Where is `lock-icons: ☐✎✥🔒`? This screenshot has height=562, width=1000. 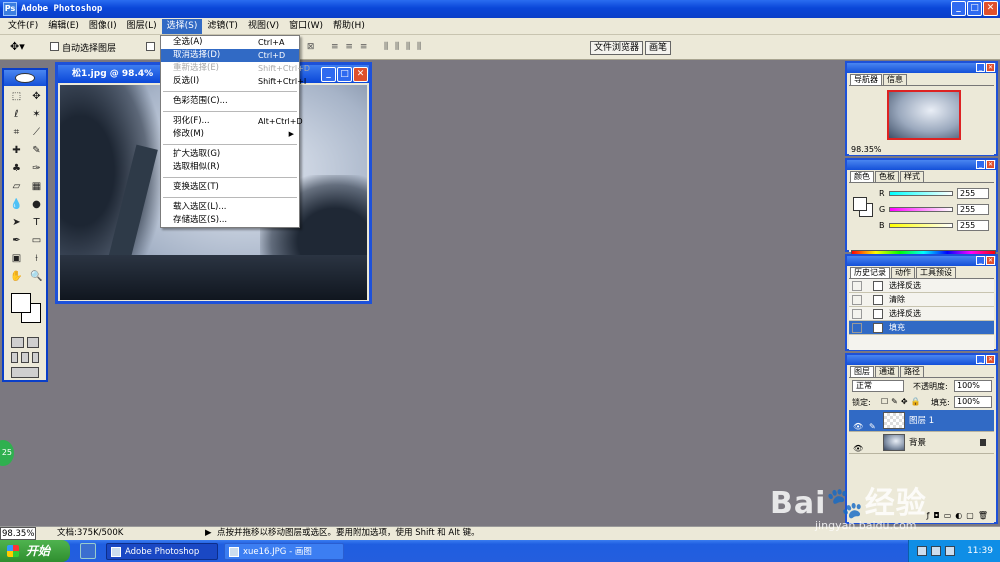 lock-icons: ☐✎✥🔒 is located at coordinates (902, 401).